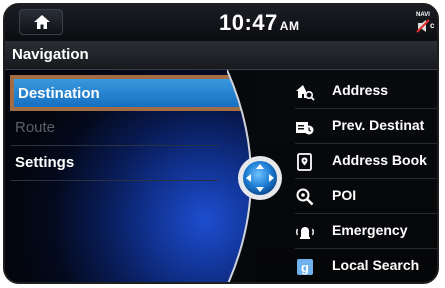 The image size is (445, 288). What do you see at coordinates (366, 196) in the screenshot?
I see `right-item-poi: POI` at bounding box center [366, 196].